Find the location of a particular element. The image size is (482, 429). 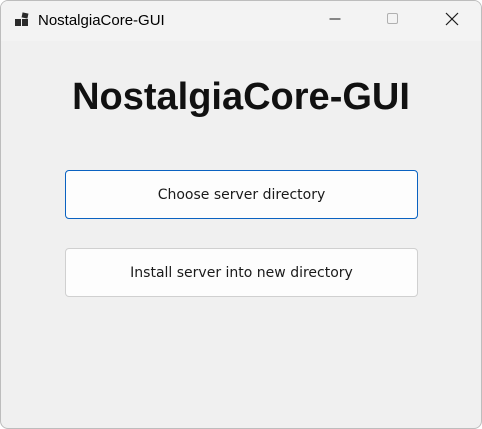

window-title: NostalgiaCore-GUI is located at coordinates (101, 20).